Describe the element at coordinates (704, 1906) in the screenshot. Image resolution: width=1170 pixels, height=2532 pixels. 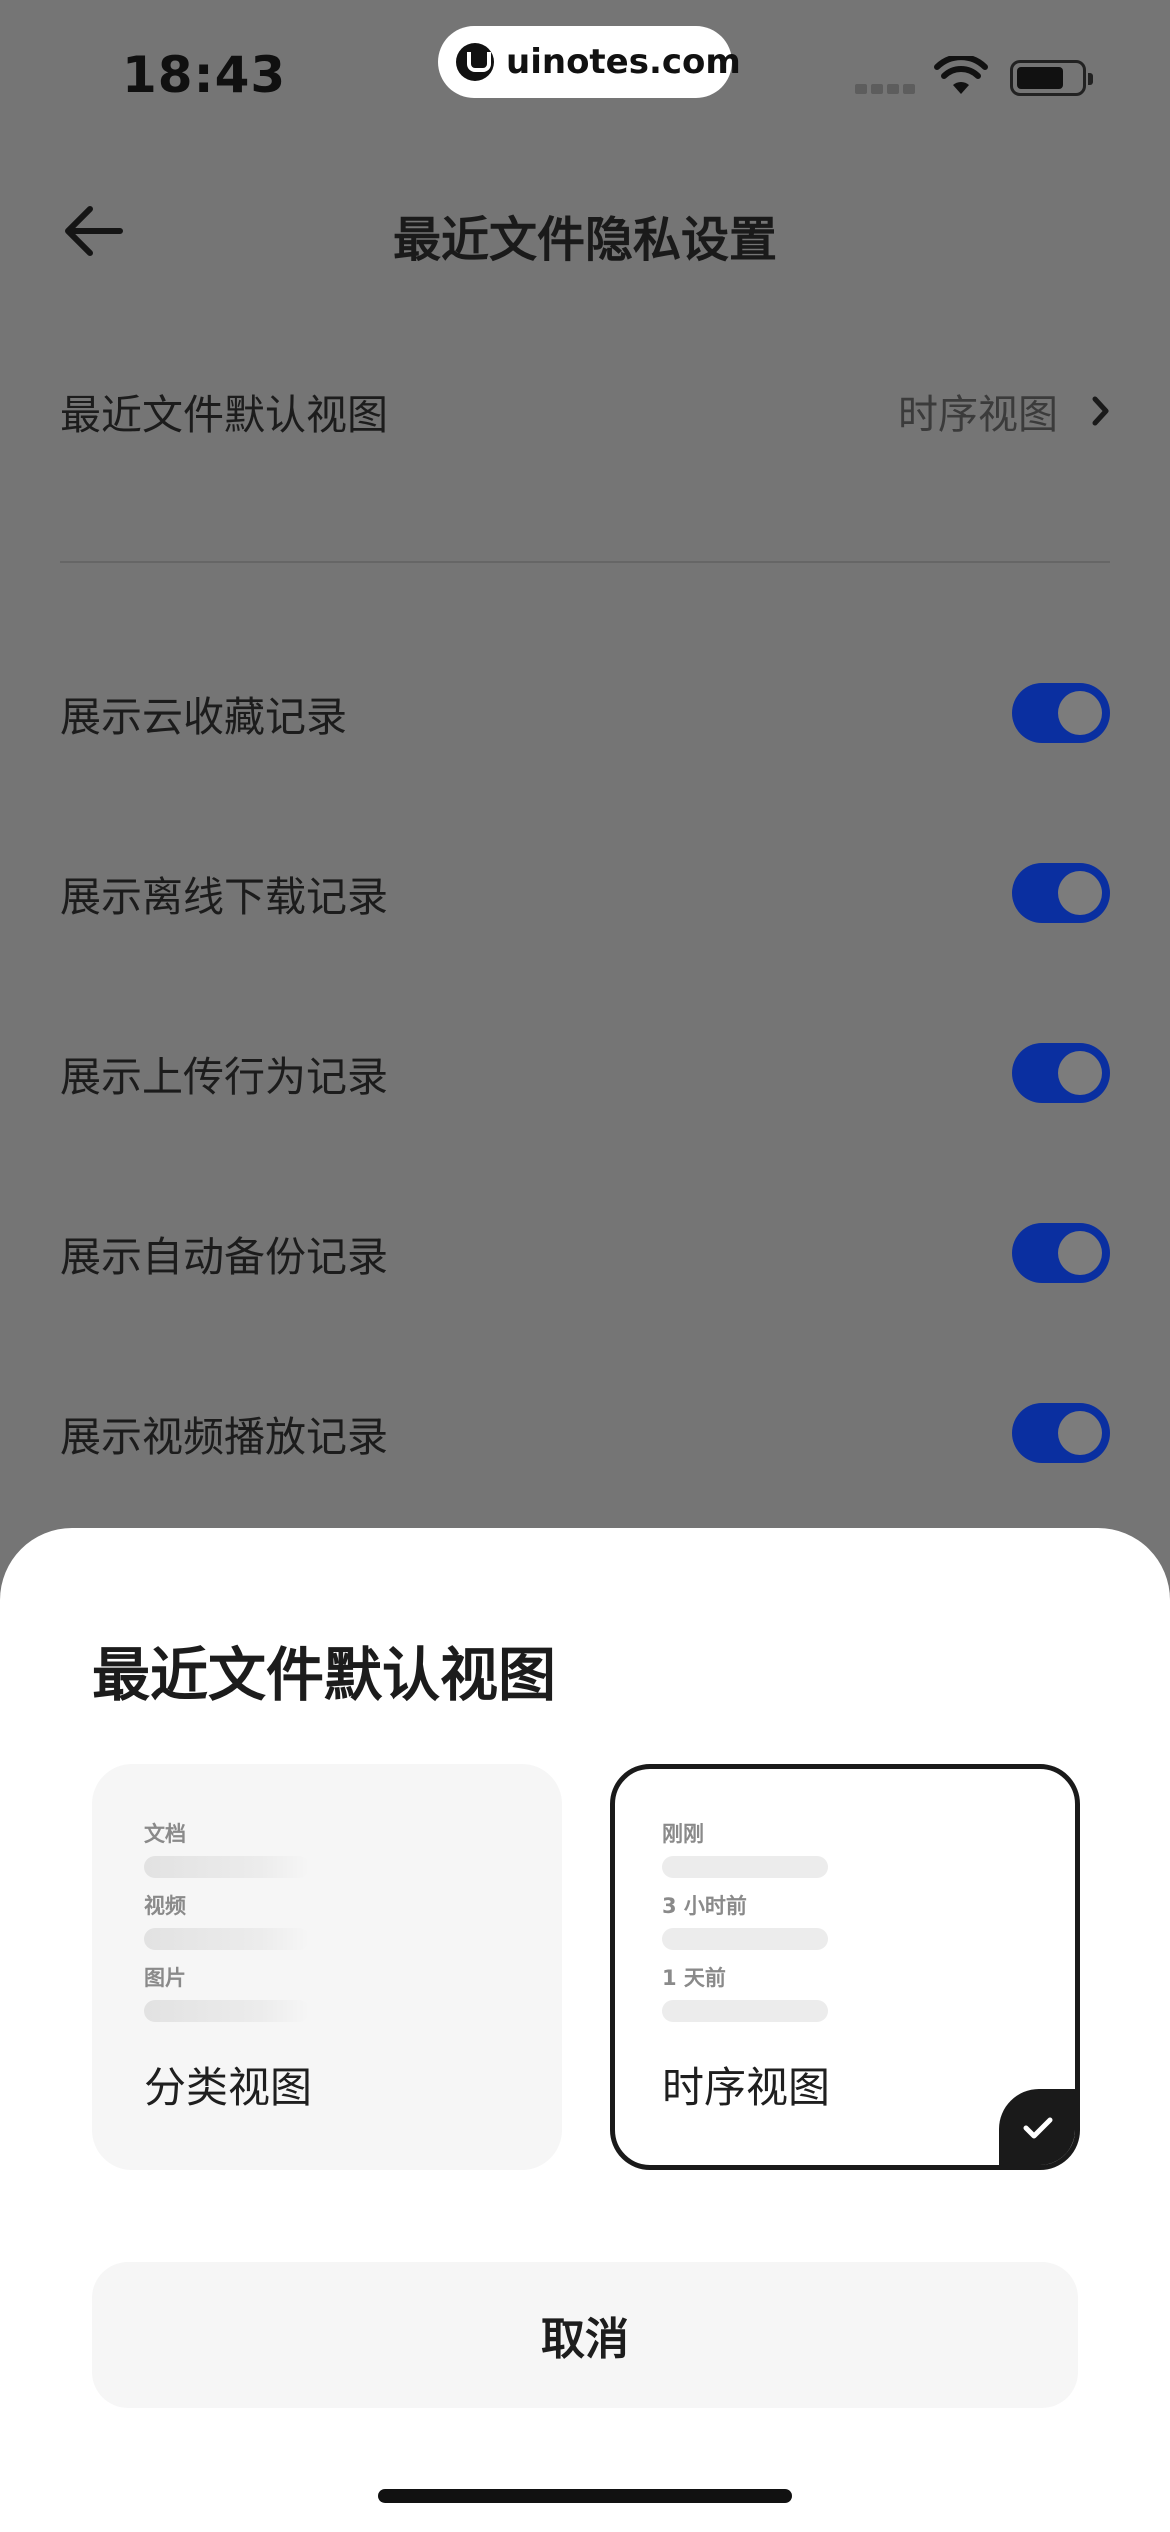
I see `preview-label: 3 小时前` at that location.